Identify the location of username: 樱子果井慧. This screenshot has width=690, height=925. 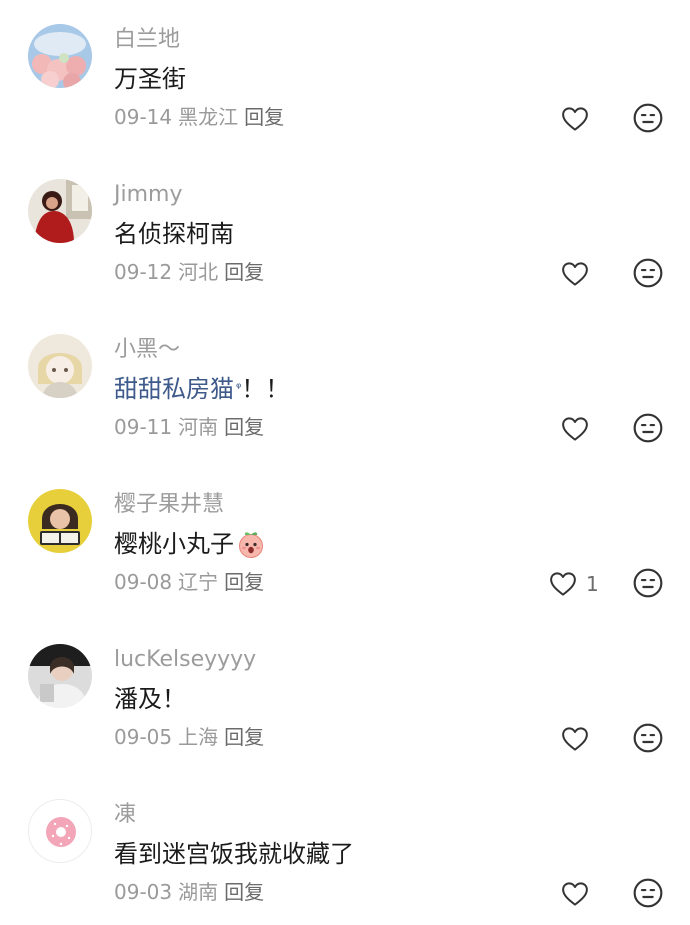
(169, 505).